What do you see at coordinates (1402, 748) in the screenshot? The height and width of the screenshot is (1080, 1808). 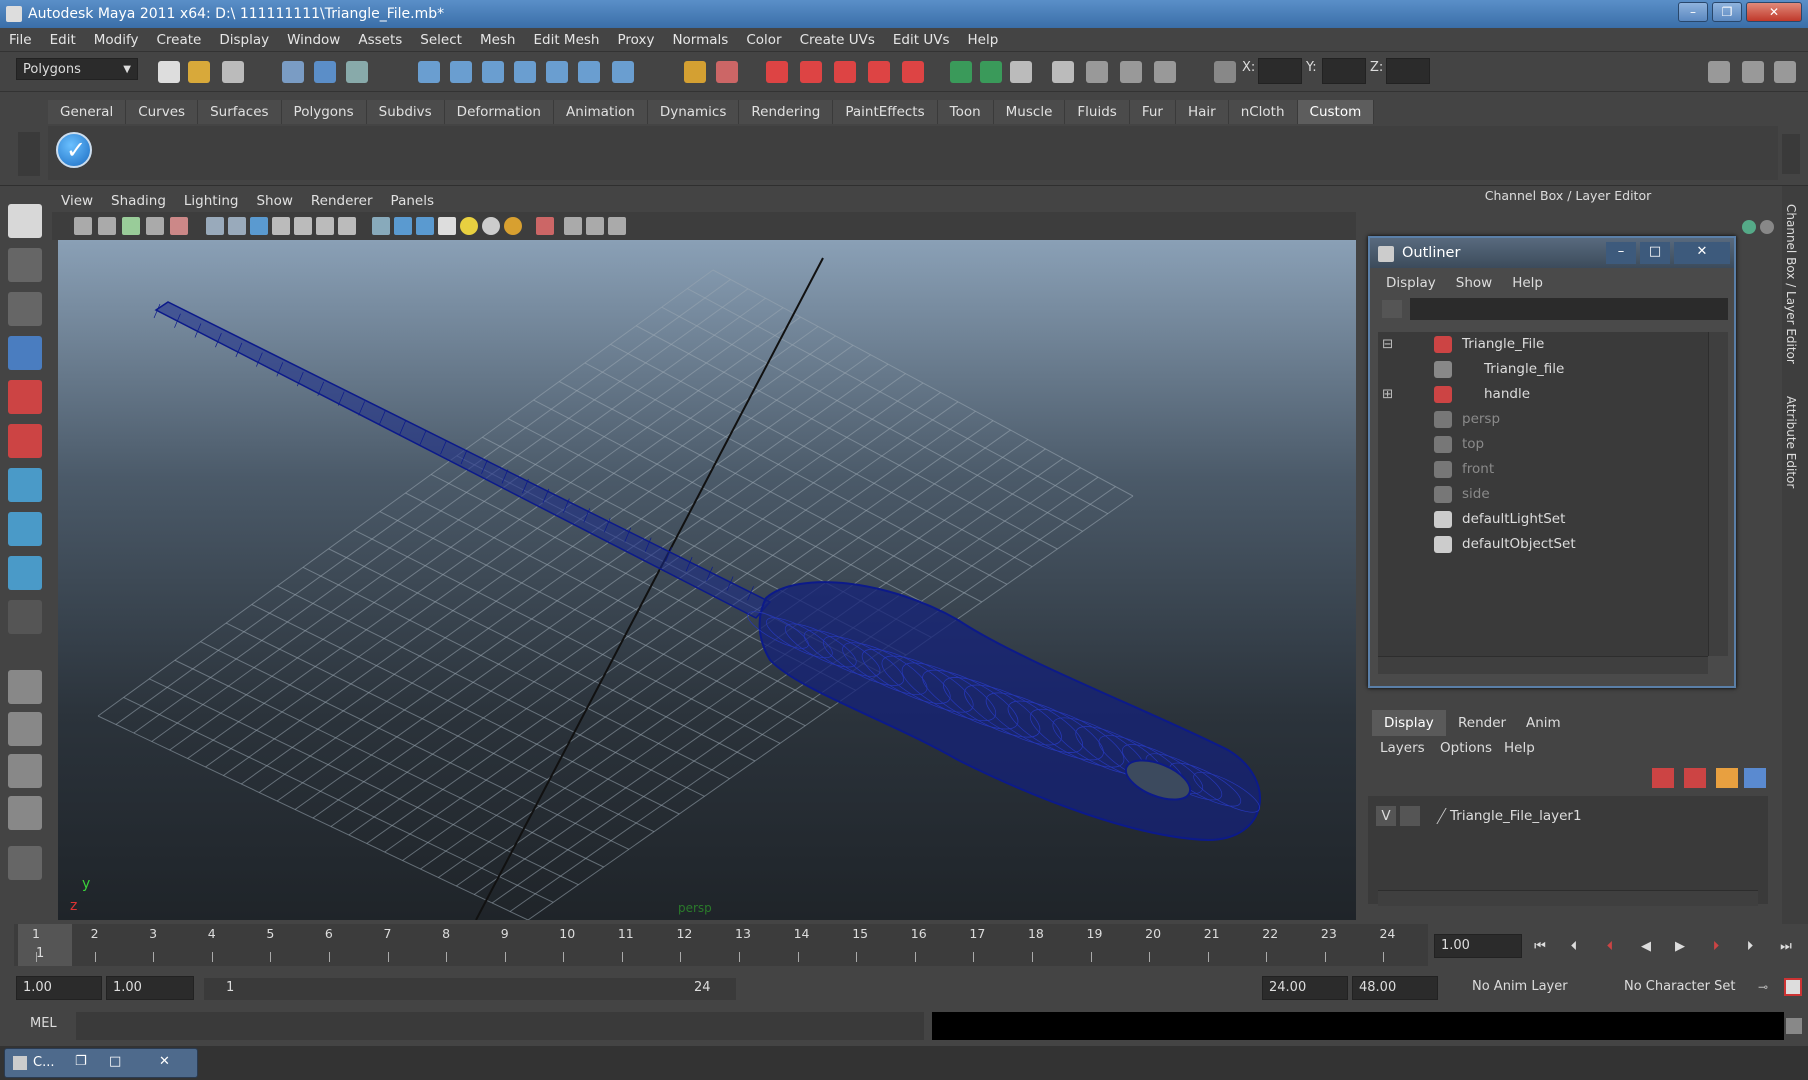 I see `layer-menu-layers: Layers` at bounding box center [1402, 748].